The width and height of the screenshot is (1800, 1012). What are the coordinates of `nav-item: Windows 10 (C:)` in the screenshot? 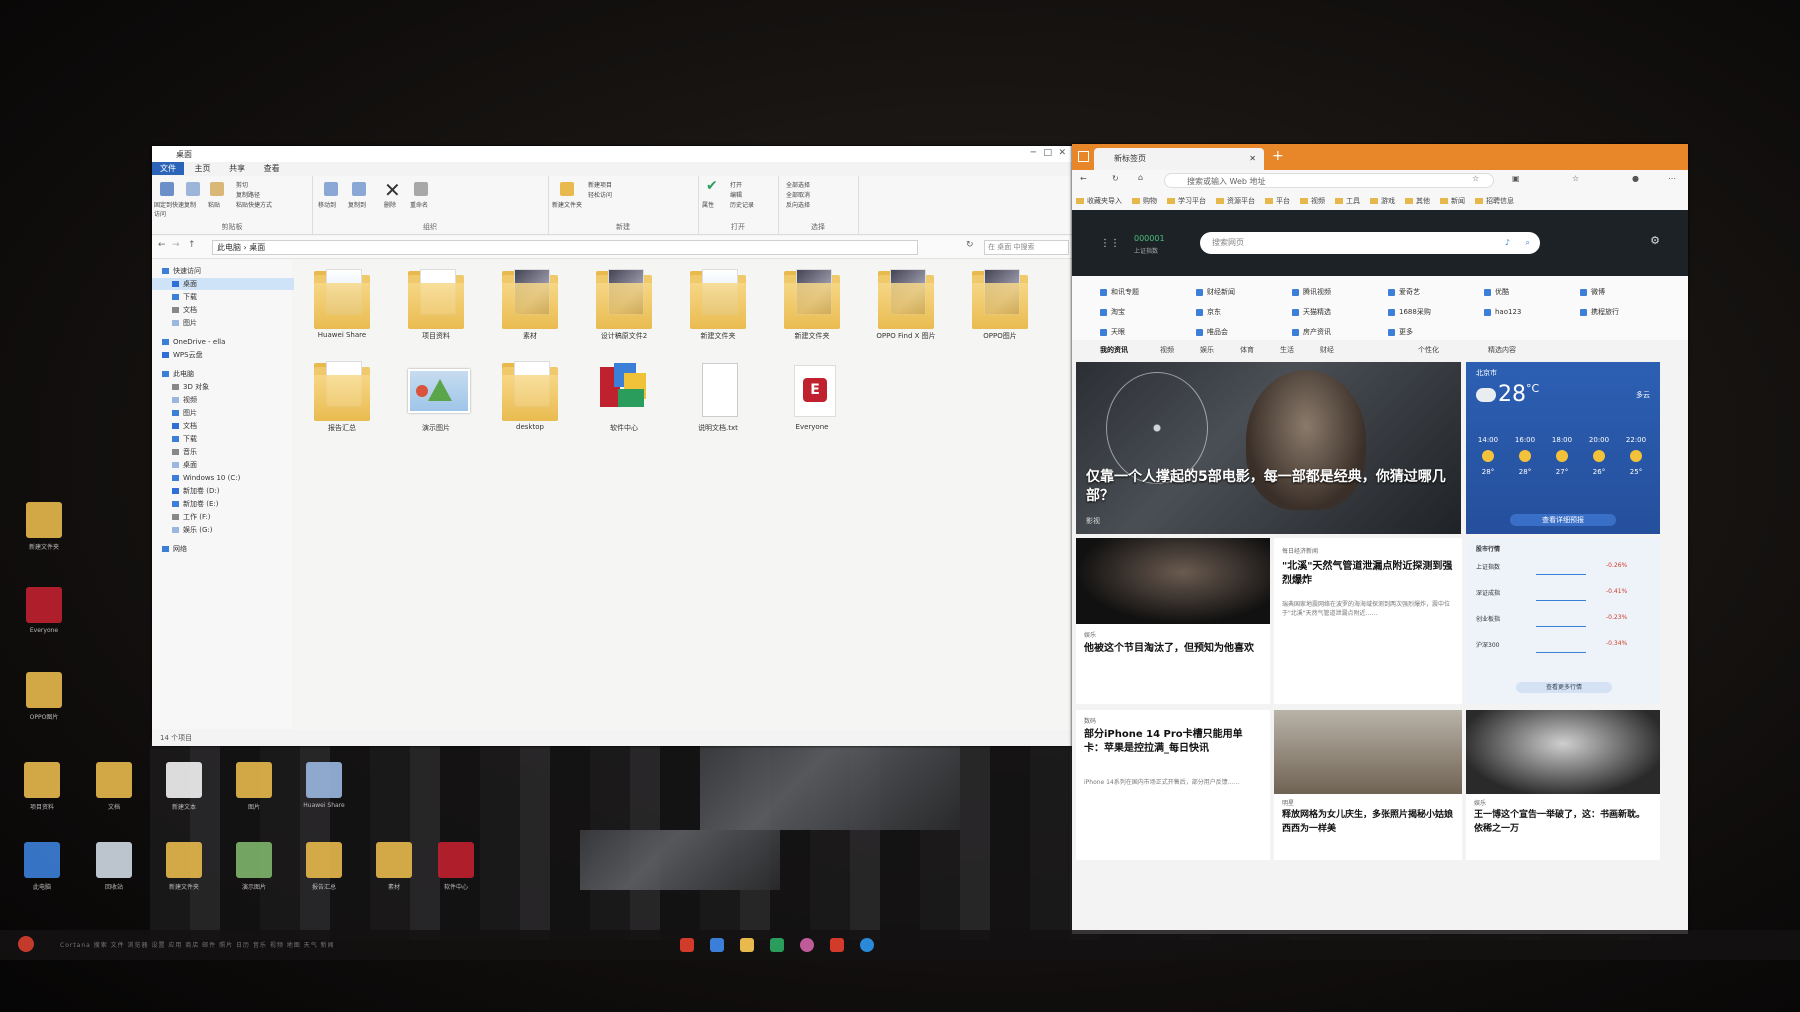 It's located at (226, 478).